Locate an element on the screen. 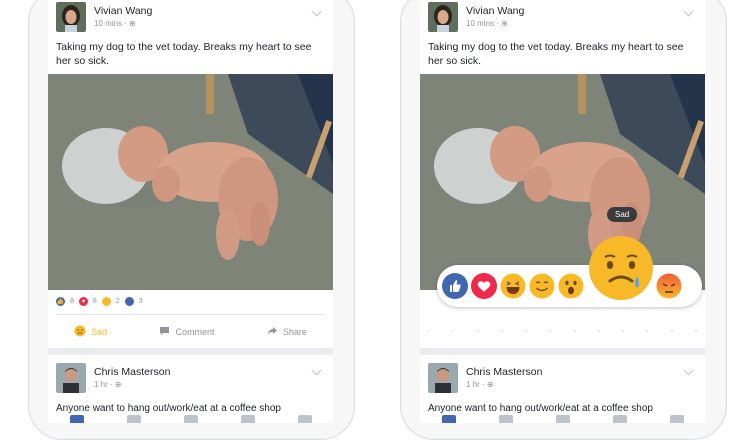 This screenshot has width=752, height=440. love-icon is located at coordinates (484, 286).